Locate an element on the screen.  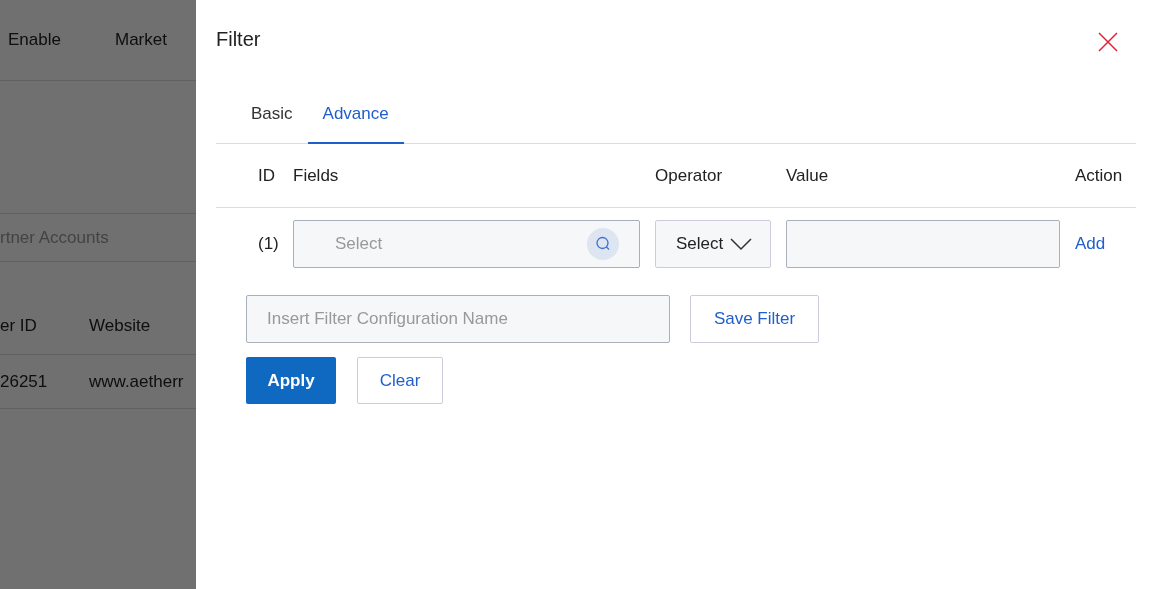
apply-button: Apply is located at coordinates (291, 380).